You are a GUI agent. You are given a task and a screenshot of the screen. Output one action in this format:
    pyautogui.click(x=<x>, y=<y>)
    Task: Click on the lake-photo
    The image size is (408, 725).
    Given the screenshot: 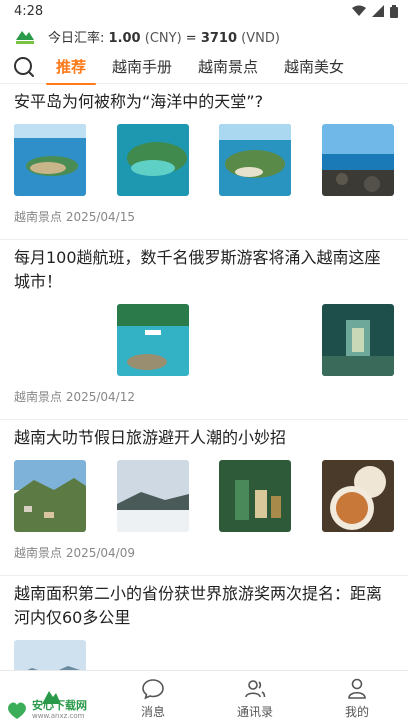 What is the action you would take?
    pyautogui.click(x=50, y=655)
    